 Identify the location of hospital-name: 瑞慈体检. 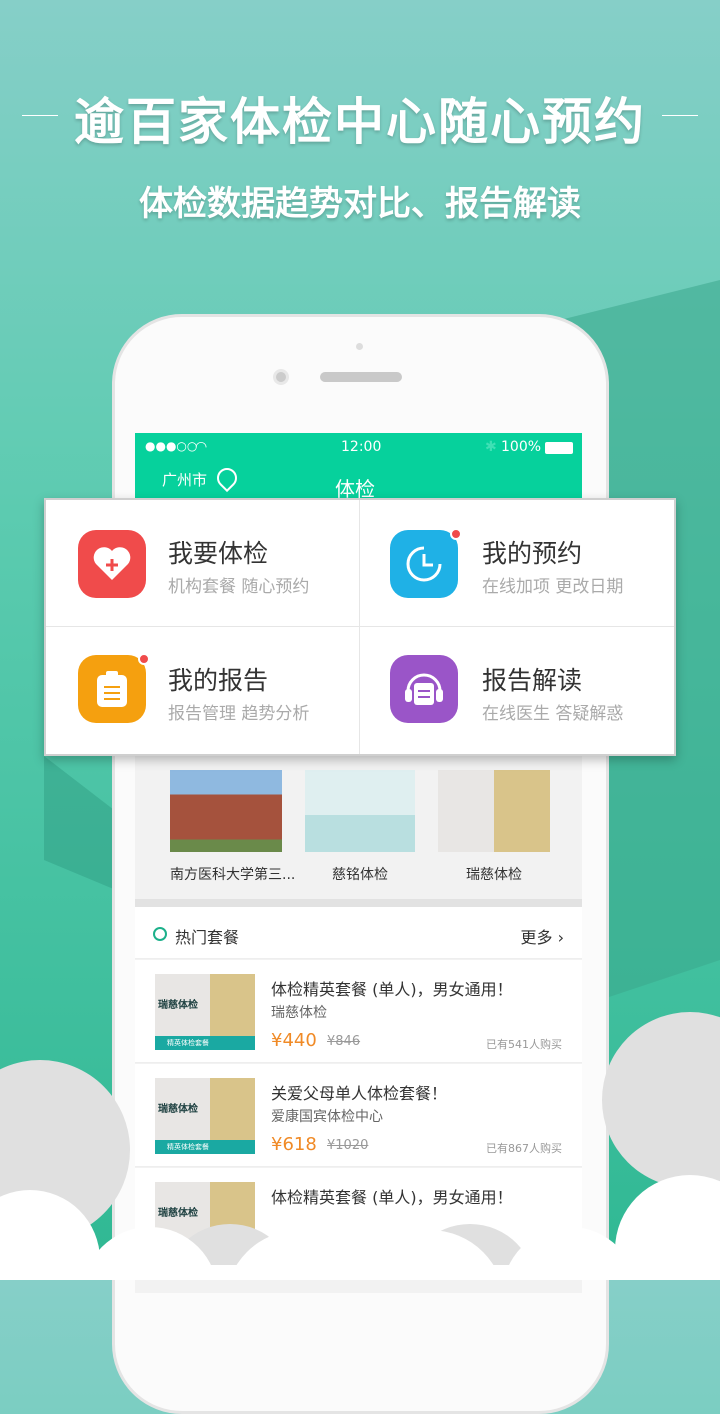
(494, 875).